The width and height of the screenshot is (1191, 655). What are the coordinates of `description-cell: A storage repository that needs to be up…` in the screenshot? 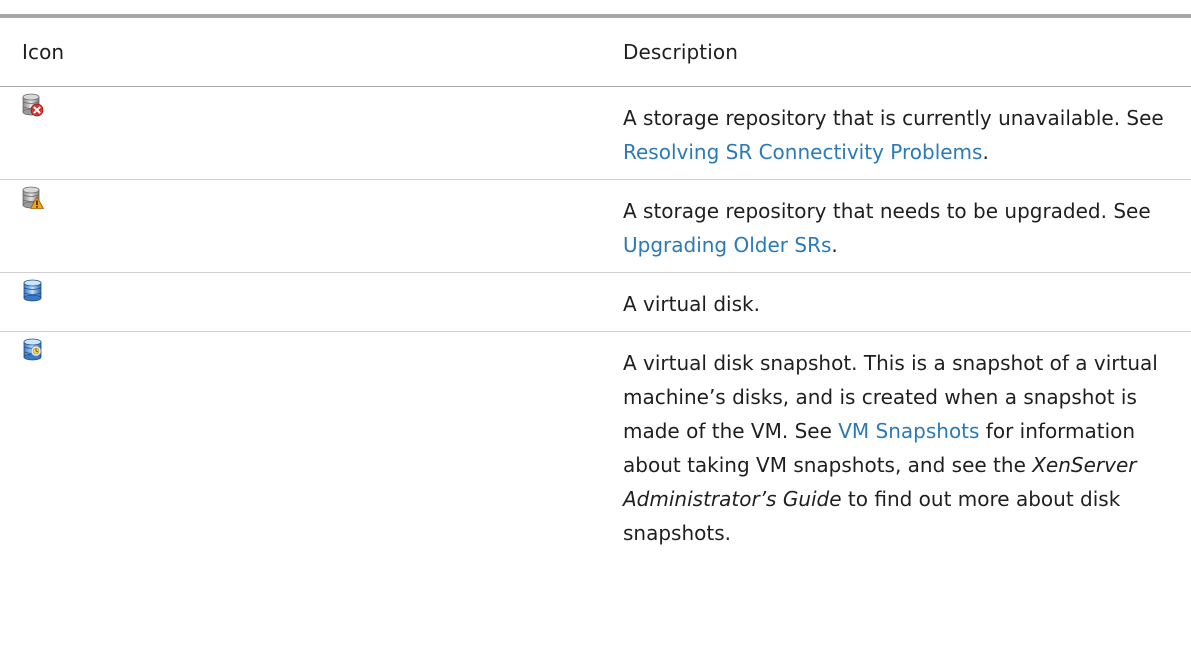 It's located at (898, 226).